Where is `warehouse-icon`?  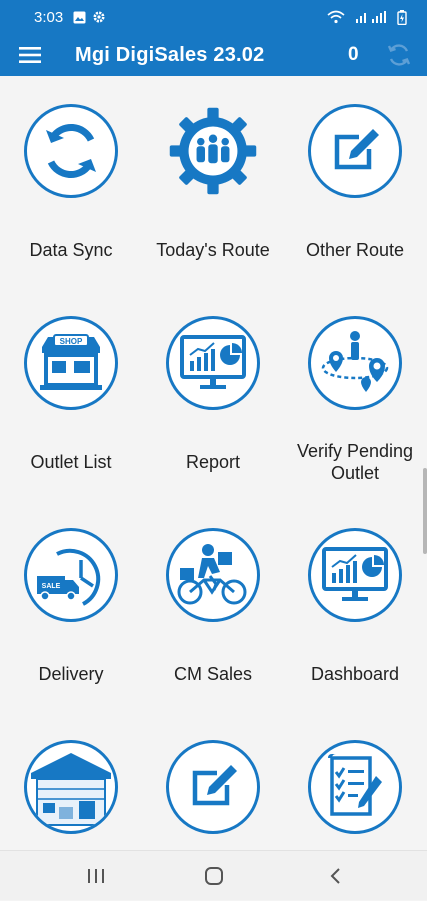
warehouse-icon is located at coordinates (71, 787).